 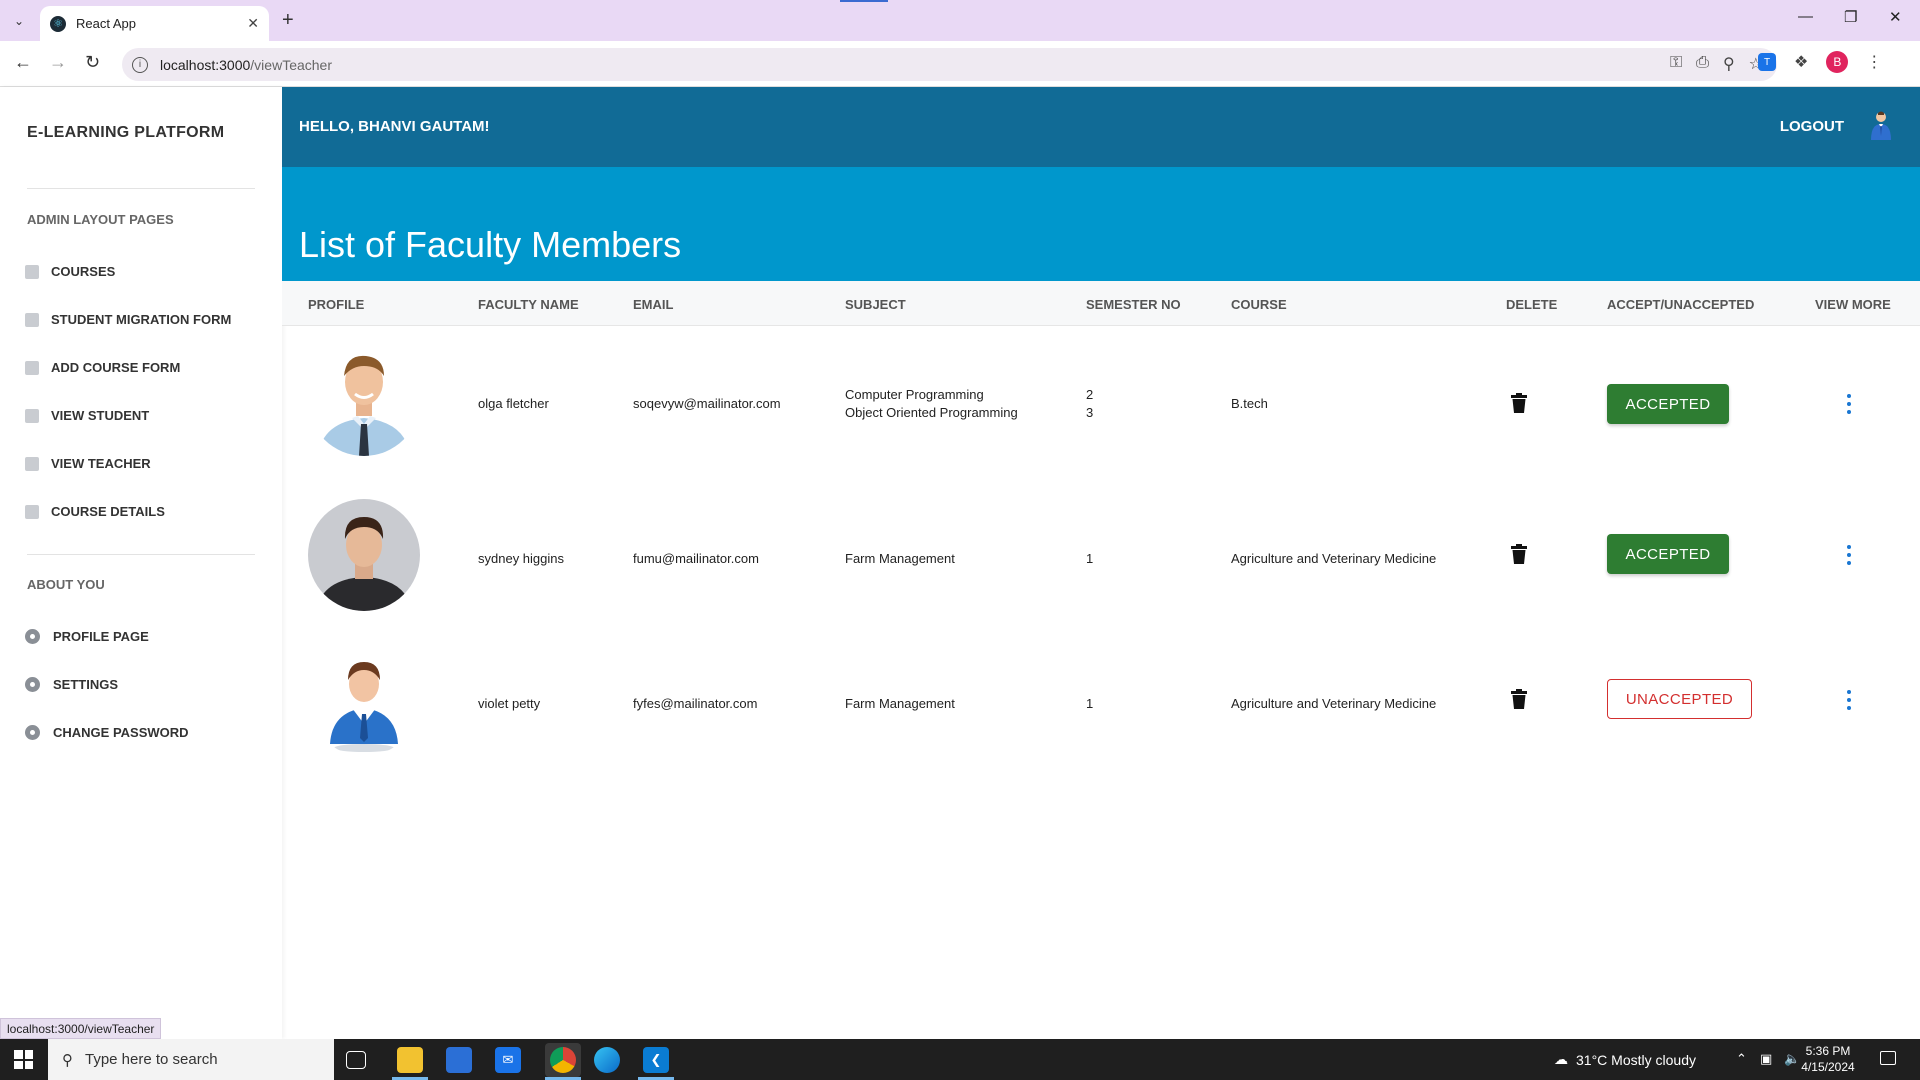 I want to click on taskbar-search-placeholder: Type here to search, so click(x=151, y=1059).